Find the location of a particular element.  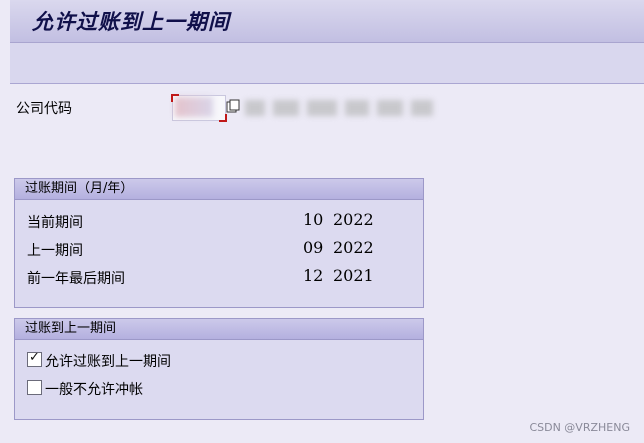

company-code-label: 公司代码 is located at coordinates (44, 109).